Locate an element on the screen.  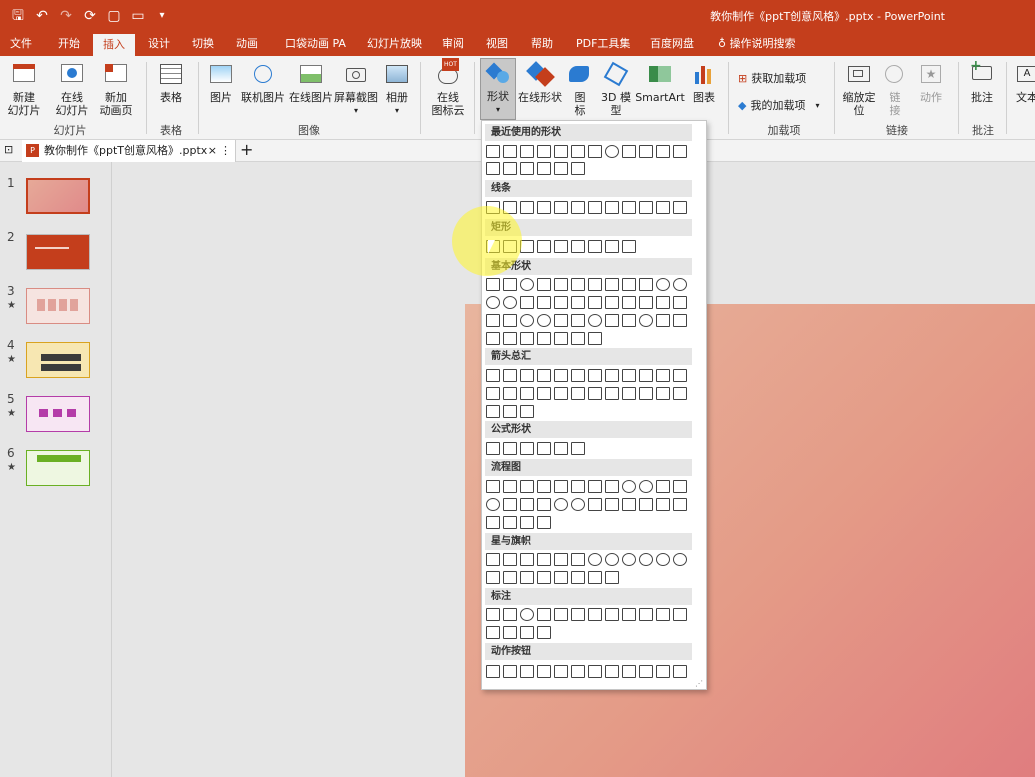
tab-pocket-animation: 口袋动画 PA is located at coordinates (315, 44).